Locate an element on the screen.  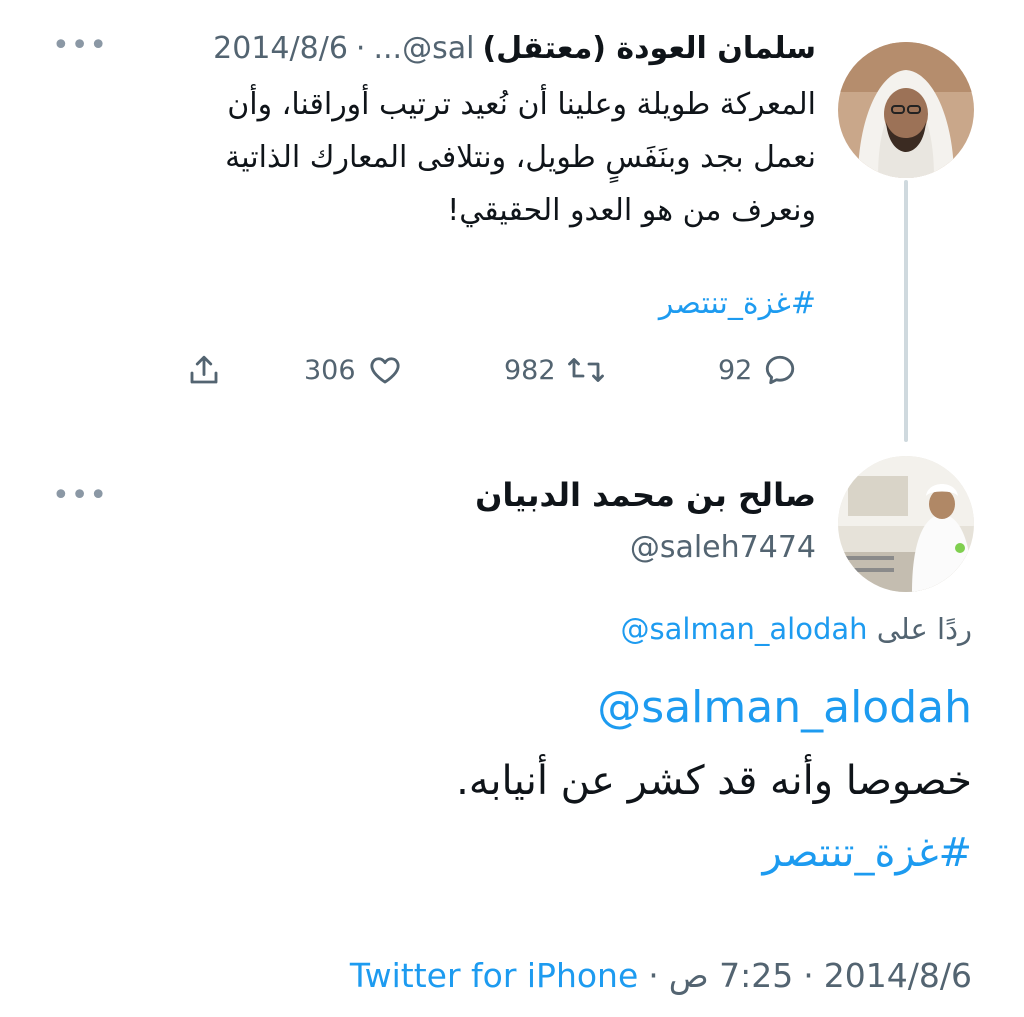
share-icon is located at coordinates (204, 370).